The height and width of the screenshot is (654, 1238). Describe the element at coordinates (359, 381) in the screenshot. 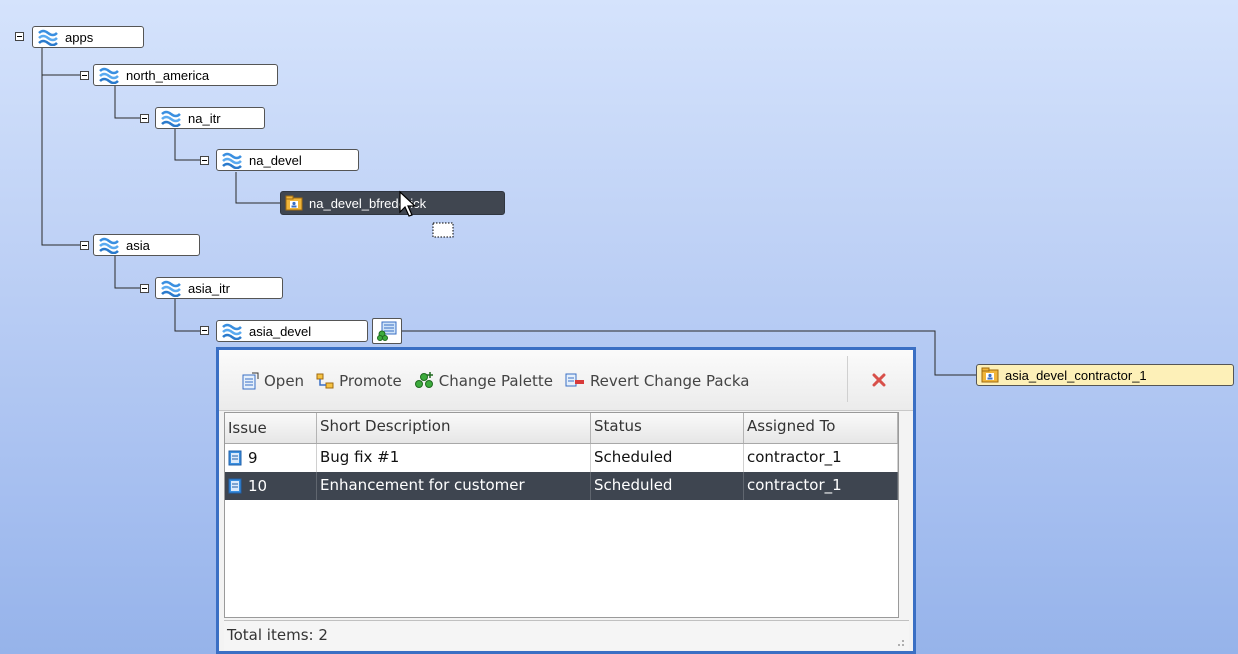

I see `promote-button: Promote` at that location.